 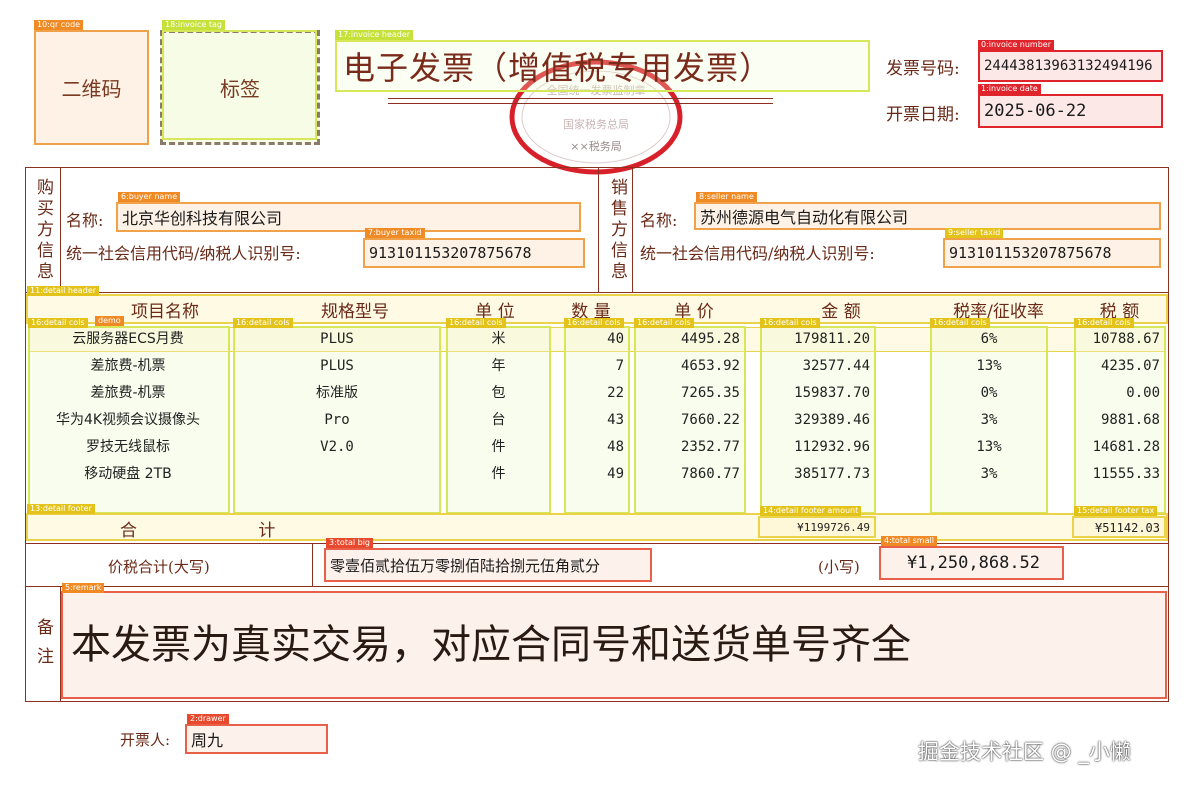 I want to click on buyer-taxid-label: 统一社会信用代码/纳税人识别号:, so click(x=183, y=253).